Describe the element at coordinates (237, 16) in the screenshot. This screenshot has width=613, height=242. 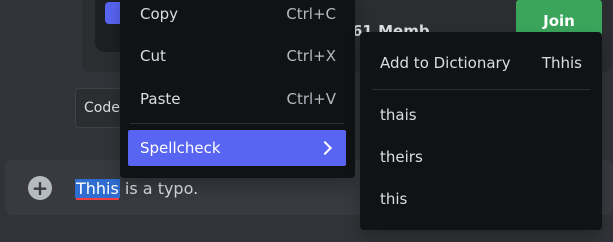
I see `menu-item-copy: Copy Ctrl+C` at that location.